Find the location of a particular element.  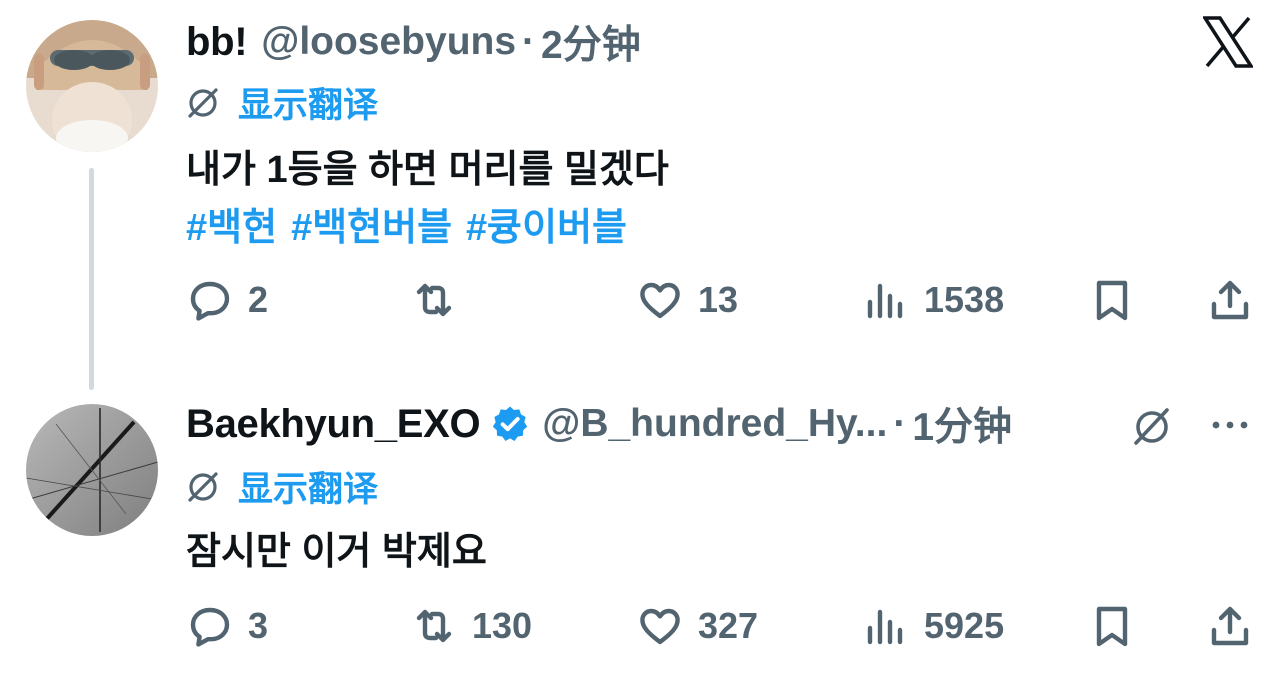

views-count: 5925 is located at coordinates (964, 625).